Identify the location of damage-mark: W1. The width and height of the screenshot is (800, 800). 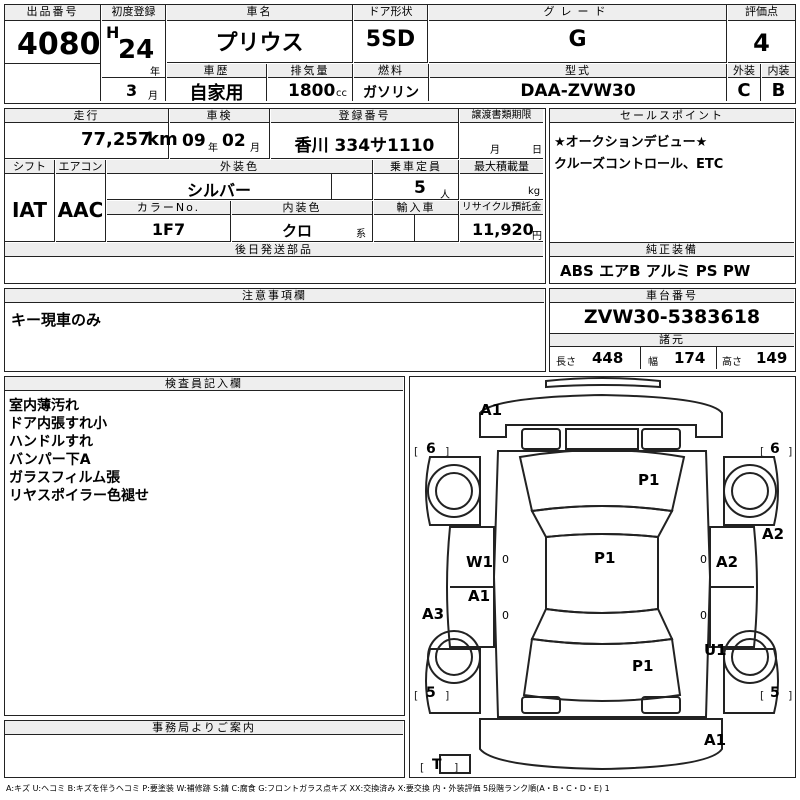
(479, 562).